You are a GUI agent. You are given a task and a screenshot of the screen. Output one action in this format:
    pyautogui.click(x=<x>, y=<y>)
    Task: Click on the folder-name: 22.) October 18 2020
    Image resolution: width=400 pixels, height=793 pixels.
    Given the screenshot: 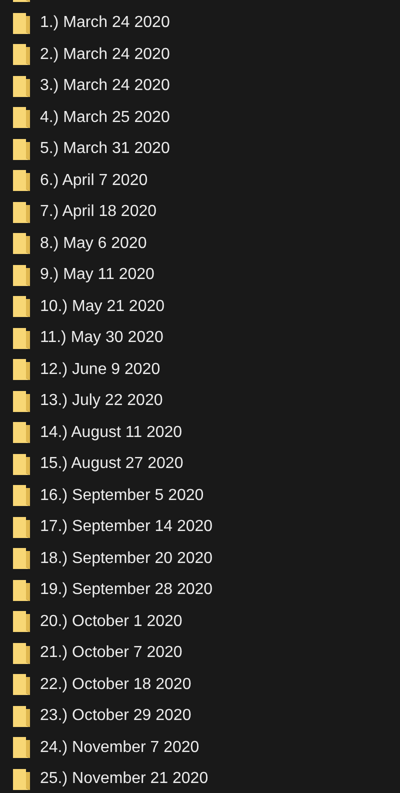 What is the action you would take?
    pyautogui.click(x=116, y=684)
    